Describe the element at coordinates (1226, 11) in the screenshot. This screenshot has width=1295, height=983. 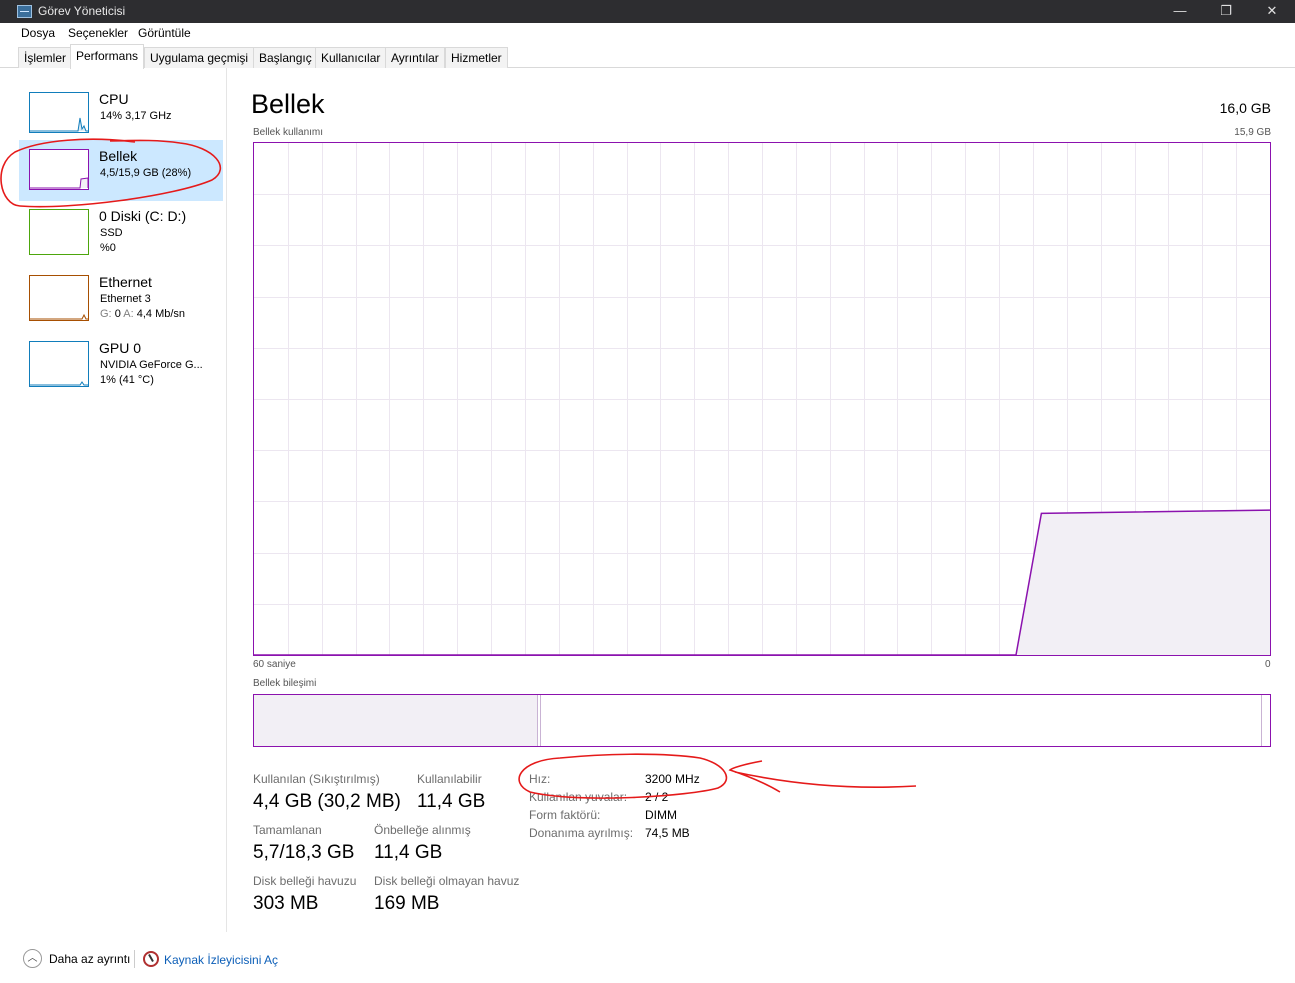
I see `restore-button: ❐` at that location.